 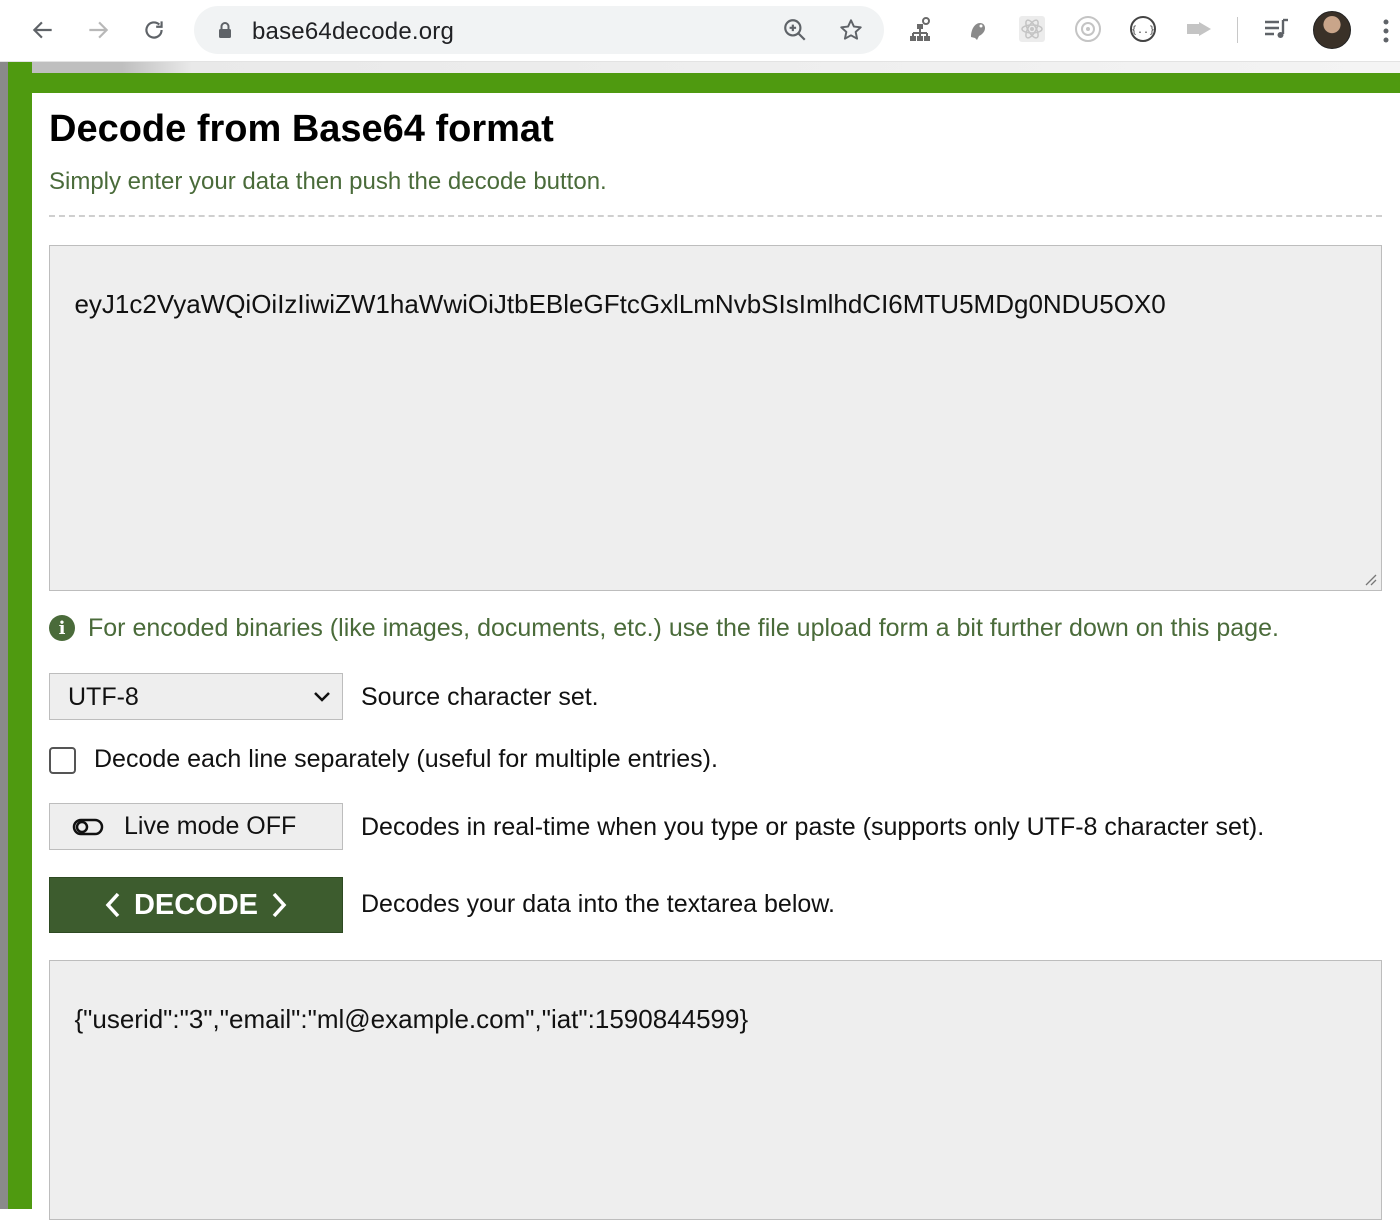 What do you see at coordinates (1332, 30) in the screenshot?
I see `avatar` at bounding box center [1332, 30].